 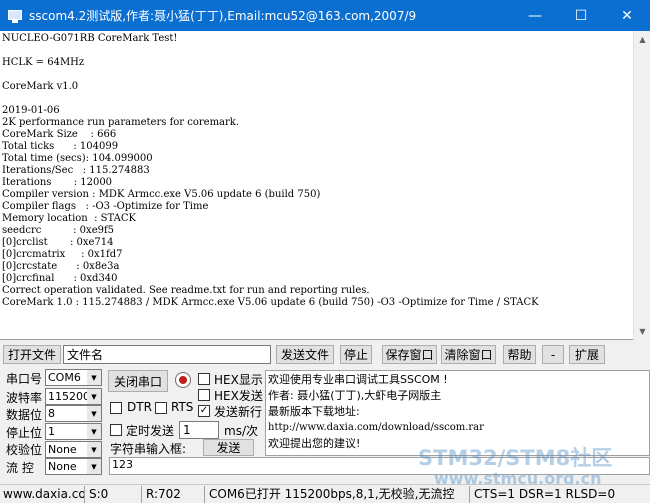 I want to click on info-welcome: 欢迎使用专业串口调试工具SSCOM !, so click(x=358, y=379).